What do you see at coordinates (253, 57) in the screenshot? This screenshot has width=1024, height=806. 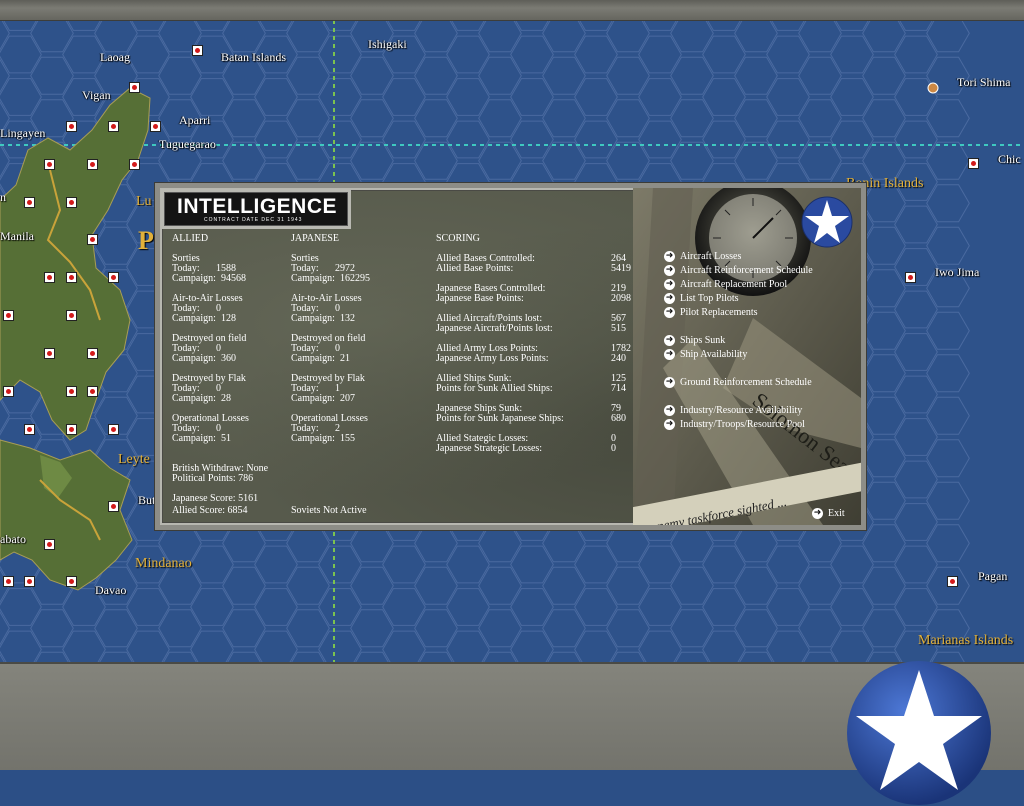 I see `town-label-batan-islands: Batan Islands` at bounding box center [253, 57].